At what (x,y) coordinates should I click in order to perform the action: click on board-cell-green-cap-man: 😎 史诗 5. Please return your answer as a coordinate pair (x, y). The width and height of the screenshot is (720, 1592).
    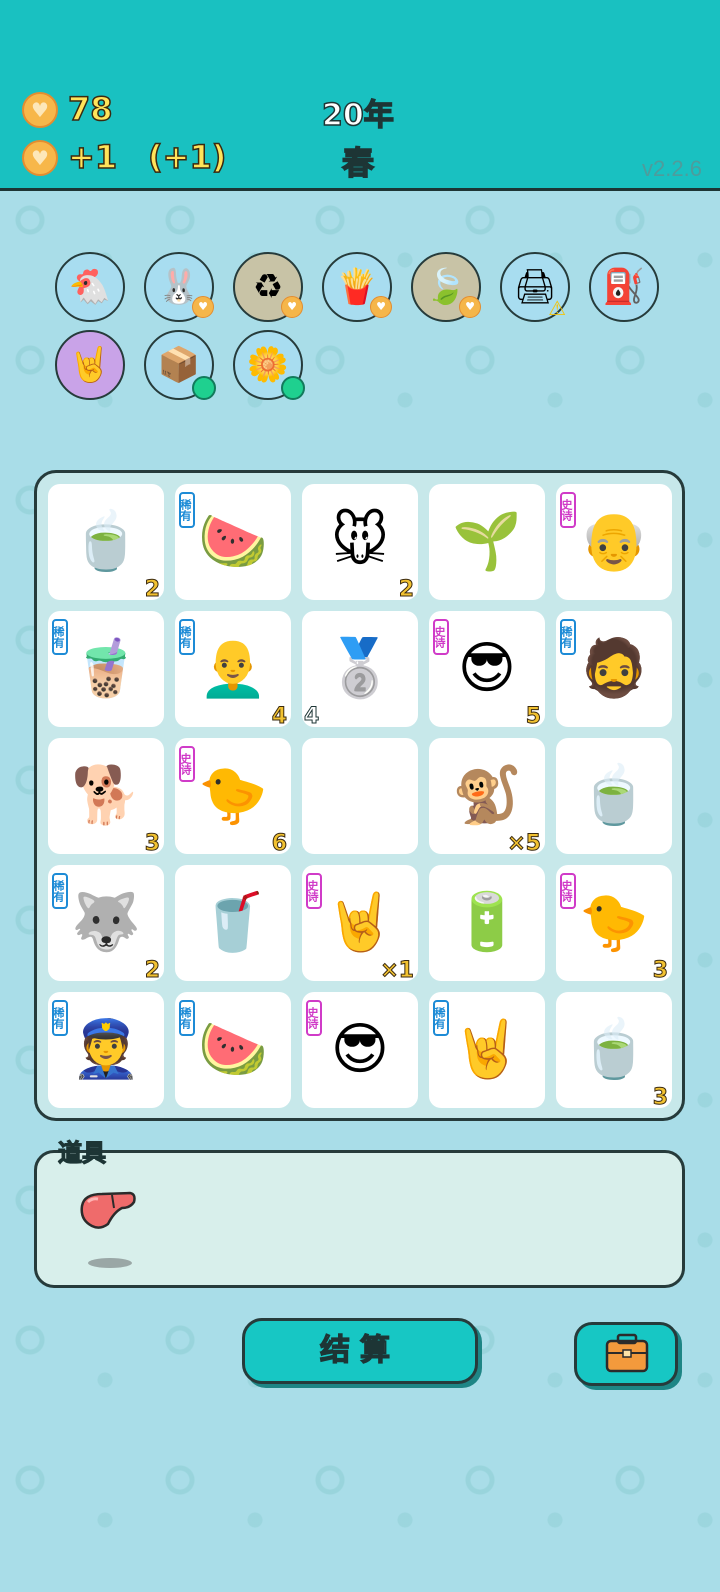
    Looking at the image, I should click on (487, 670).